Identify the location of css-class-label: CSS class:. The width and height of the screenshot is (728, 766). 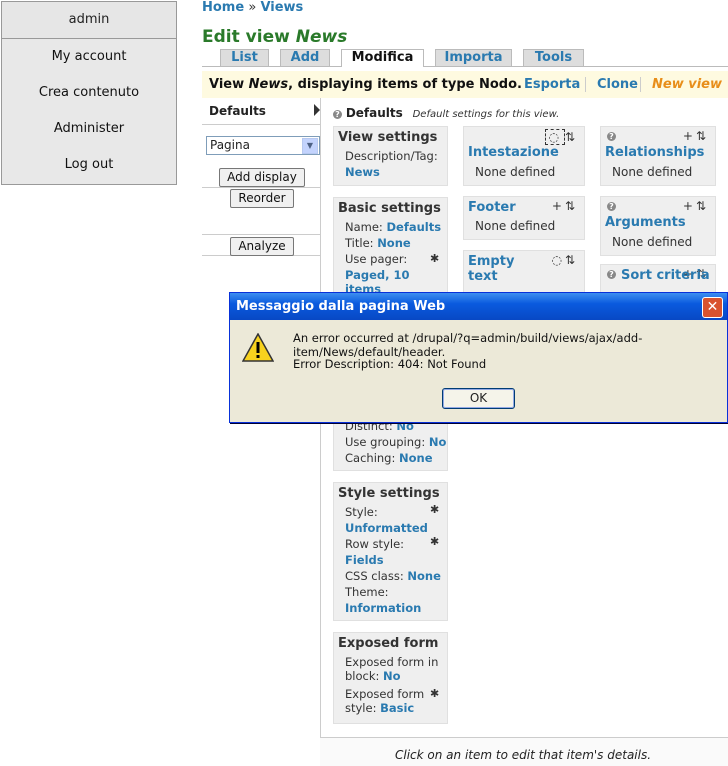
(374, 576).